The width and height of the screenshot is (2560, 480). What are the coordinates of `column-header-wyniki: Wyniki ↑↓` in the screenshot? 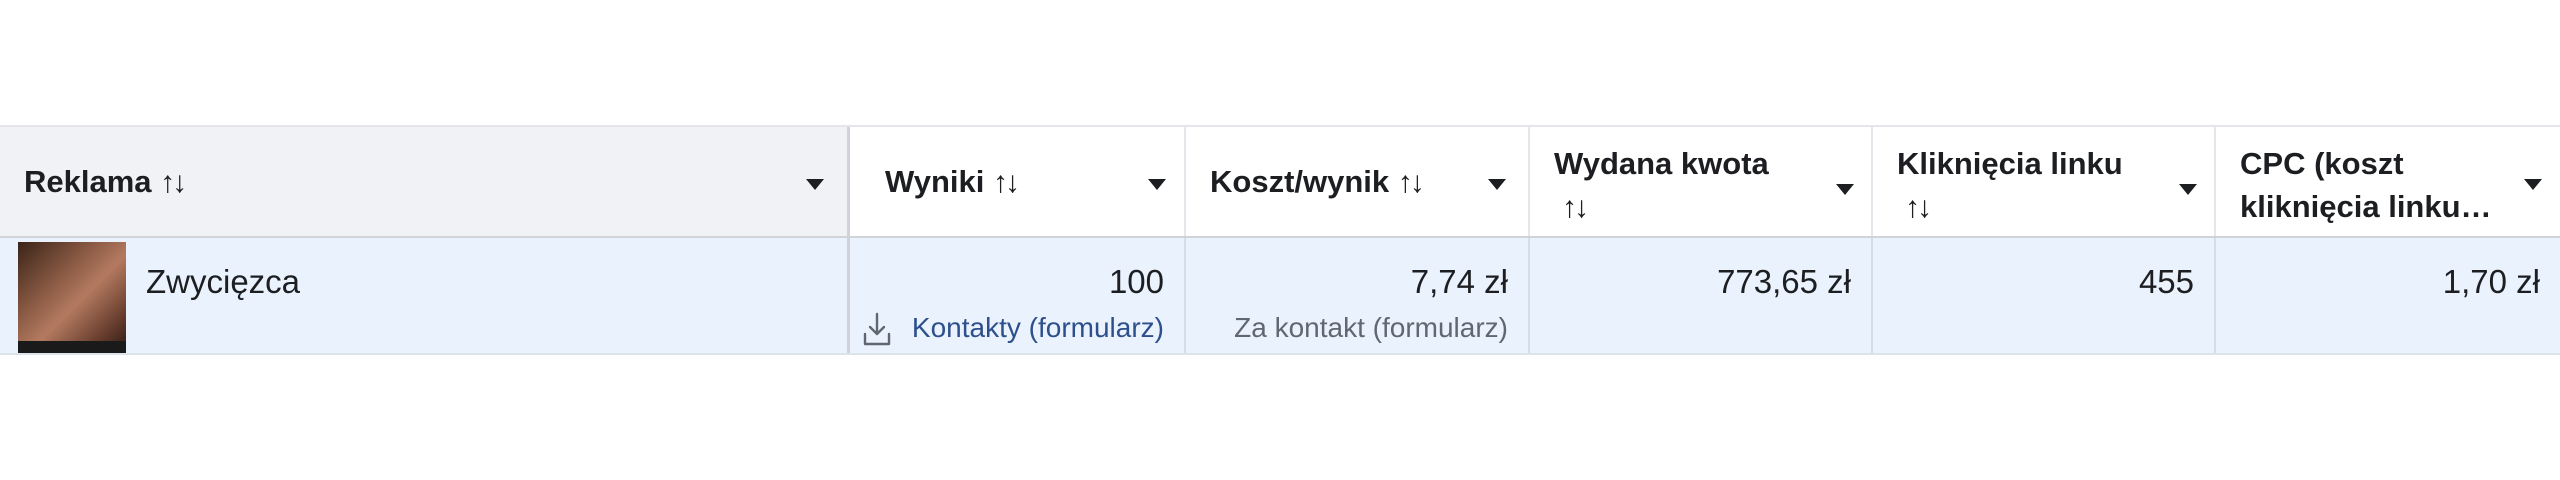 It's located at (1018, 181).